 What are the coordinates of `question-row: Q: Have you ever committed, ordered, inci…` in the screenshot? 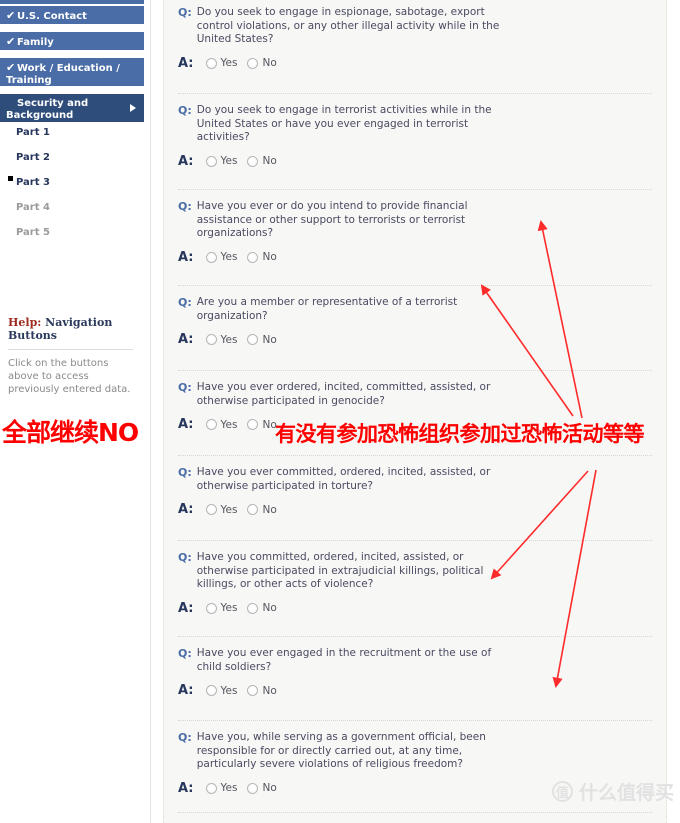 It's located at (415, 479).